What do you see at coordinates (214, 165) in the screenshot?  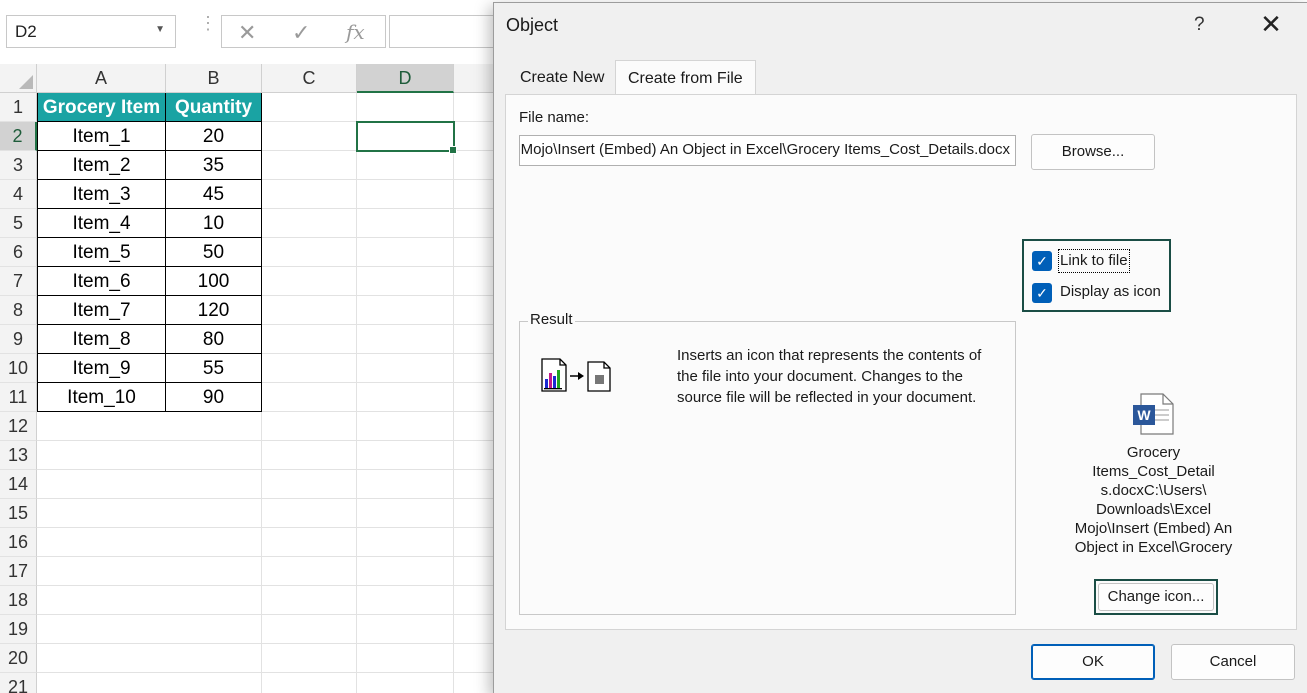 I see `table-cell-quantity: 35` at bounding box center [214, 165].